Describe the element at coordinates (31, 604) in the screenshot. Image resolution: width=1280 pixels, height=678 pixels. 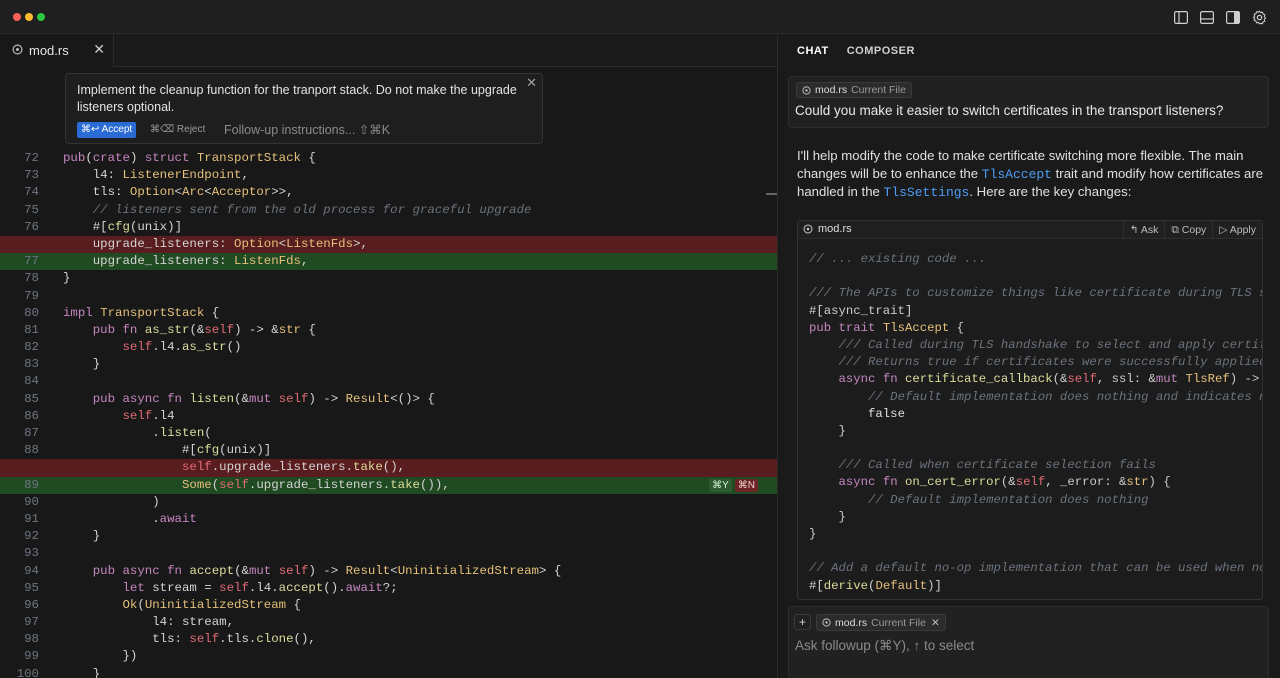
I see `line-number: 96` at that location.